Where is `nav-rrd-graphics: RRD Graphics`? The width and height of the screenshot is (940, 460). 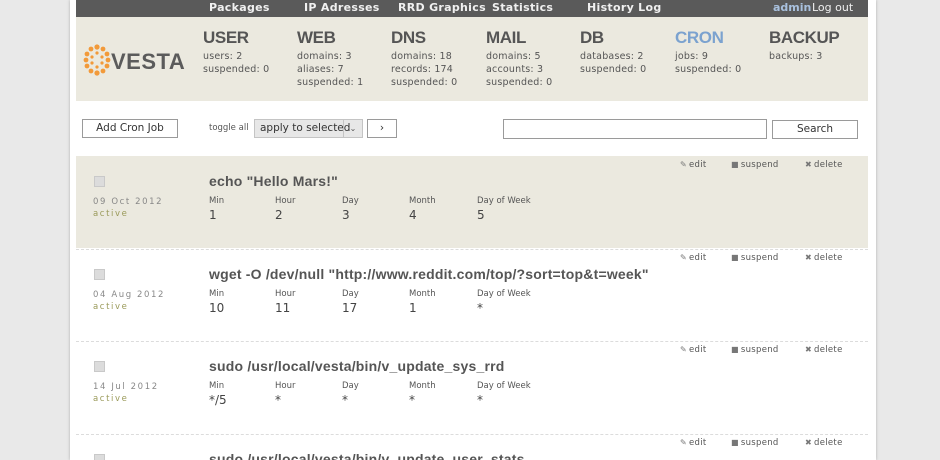 nav-rrd-graphics: RRD Graphics is located at coordinates (442, 7).